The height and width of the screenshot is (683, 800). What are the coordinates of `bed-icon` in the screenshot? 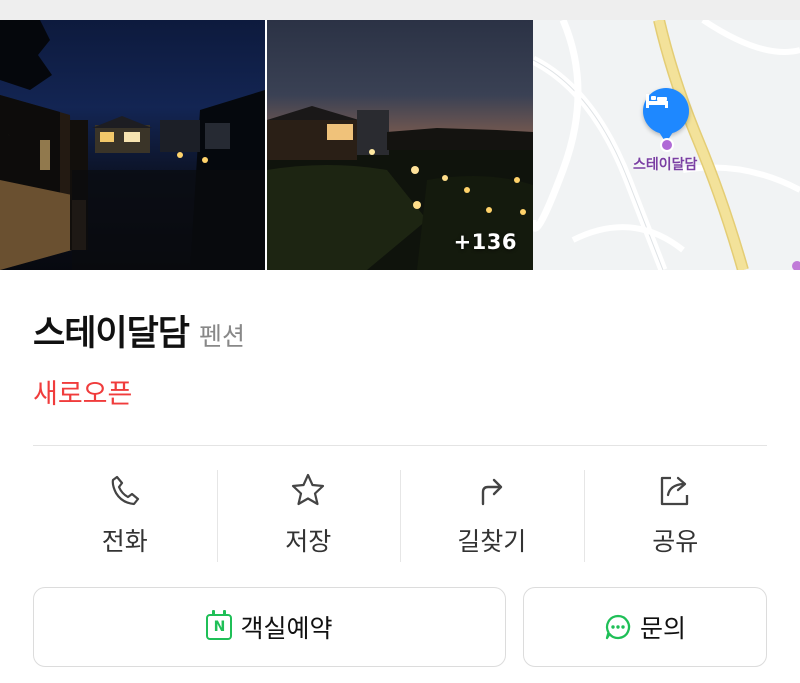 It's located at (657, 101).